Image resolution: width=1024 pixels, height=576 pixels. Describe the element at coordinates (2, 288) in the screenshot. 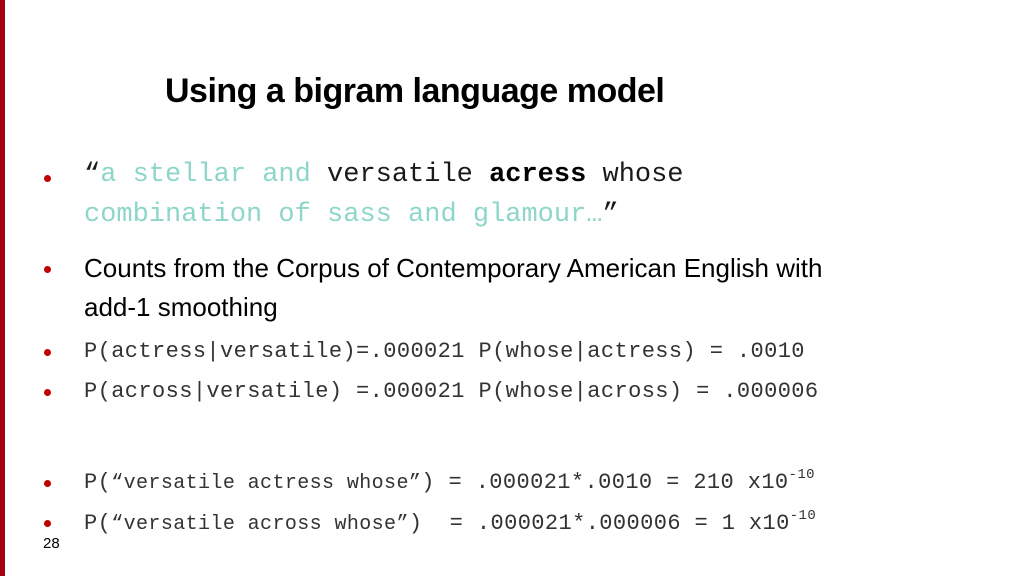

I see `accent-bar` at that location.